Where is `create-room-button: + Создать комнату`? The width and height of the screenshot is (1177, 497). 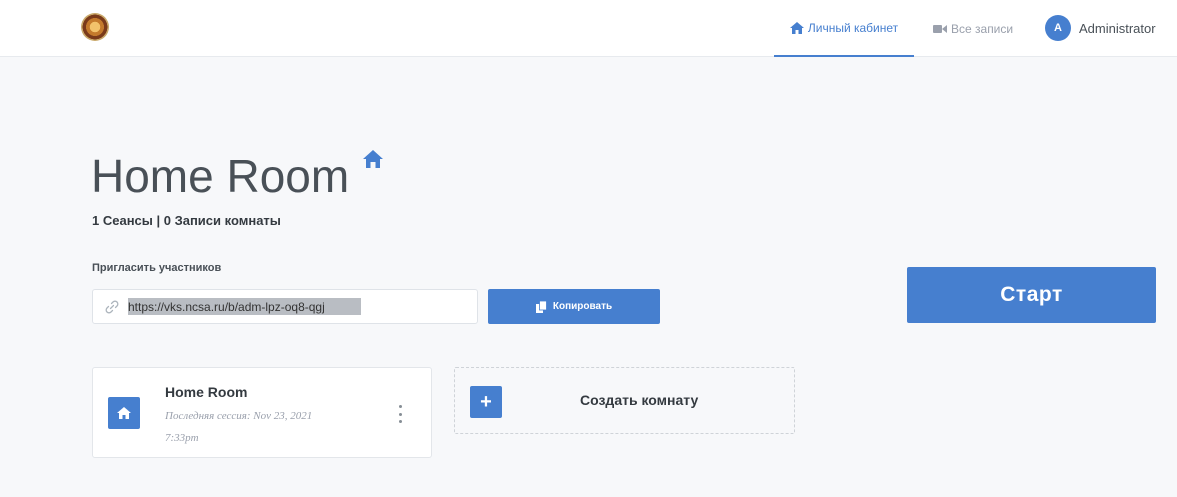 create-room-button: + Создать комнату is located at coordinates (624, 400).